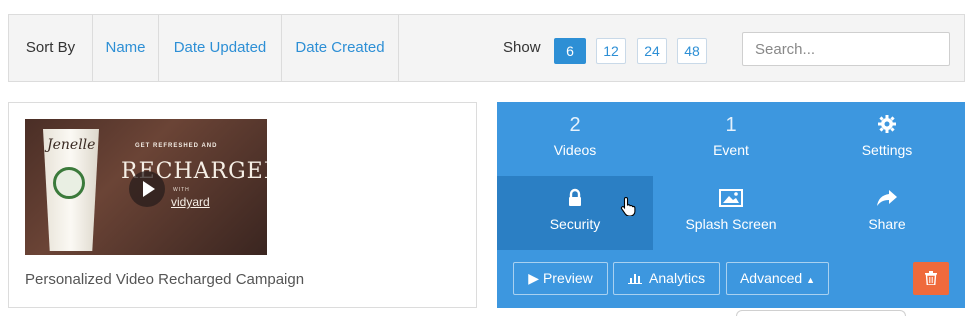 Image resolution: width=975 pixels, height=316 pixels. Describe the element at coordinates (811, 280) in the screenshot. I see `caret-up-icon: ▲` at that location.